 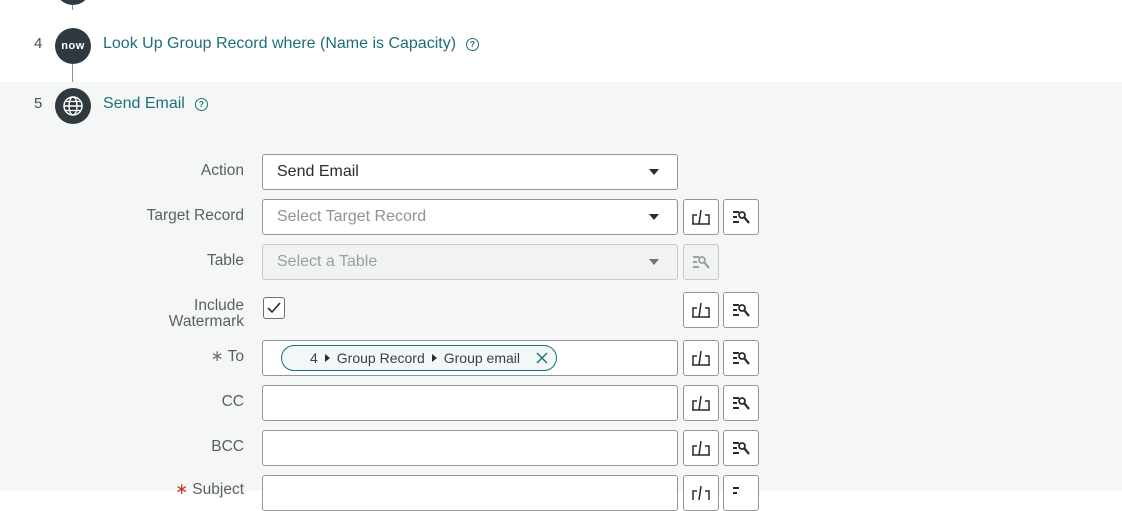 What do you see at coordinates (38, 43) in the screenshot?
I see `step-number: 4` at bounding box center [38, 43].